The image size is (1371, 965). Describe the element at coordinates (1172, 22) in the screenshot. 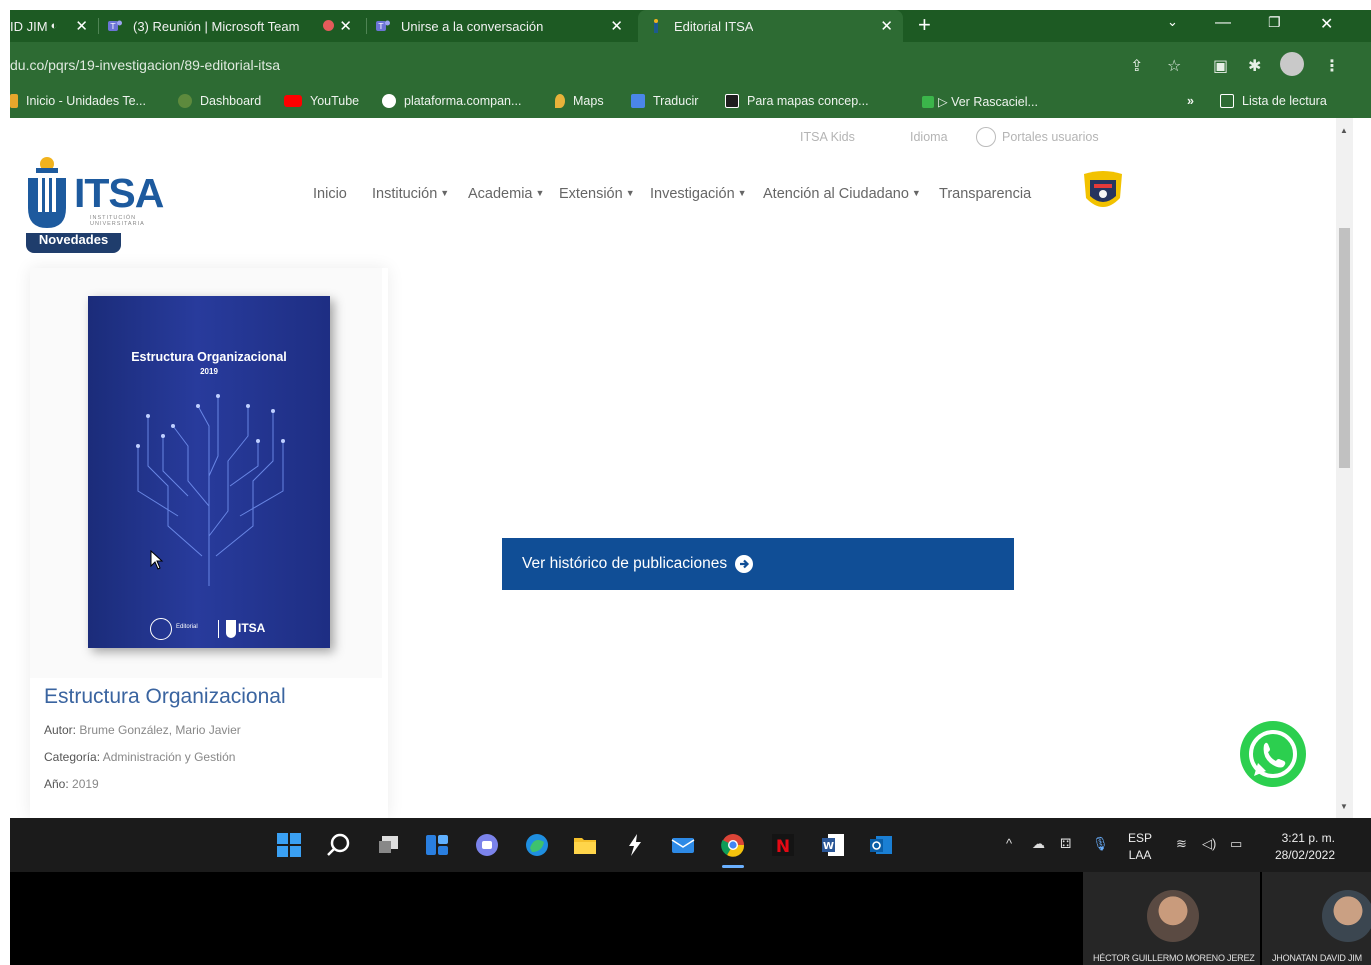

I see `tab-search-icon: ⌄` at that location.